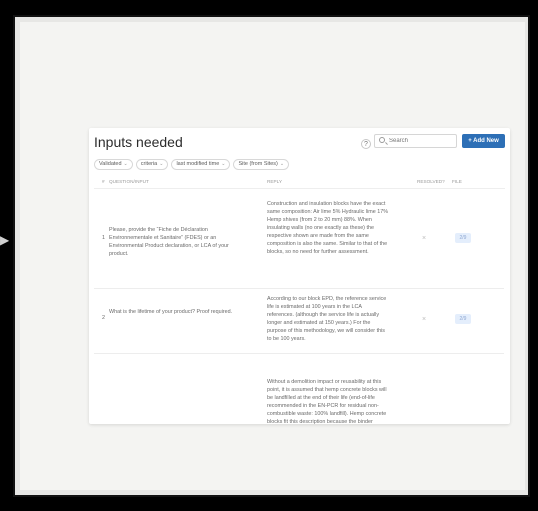 The image size is (538, 511). Describe the element at coordinates (275, 181) in the screenshot. I see `column-reply: REPLY` at that location.